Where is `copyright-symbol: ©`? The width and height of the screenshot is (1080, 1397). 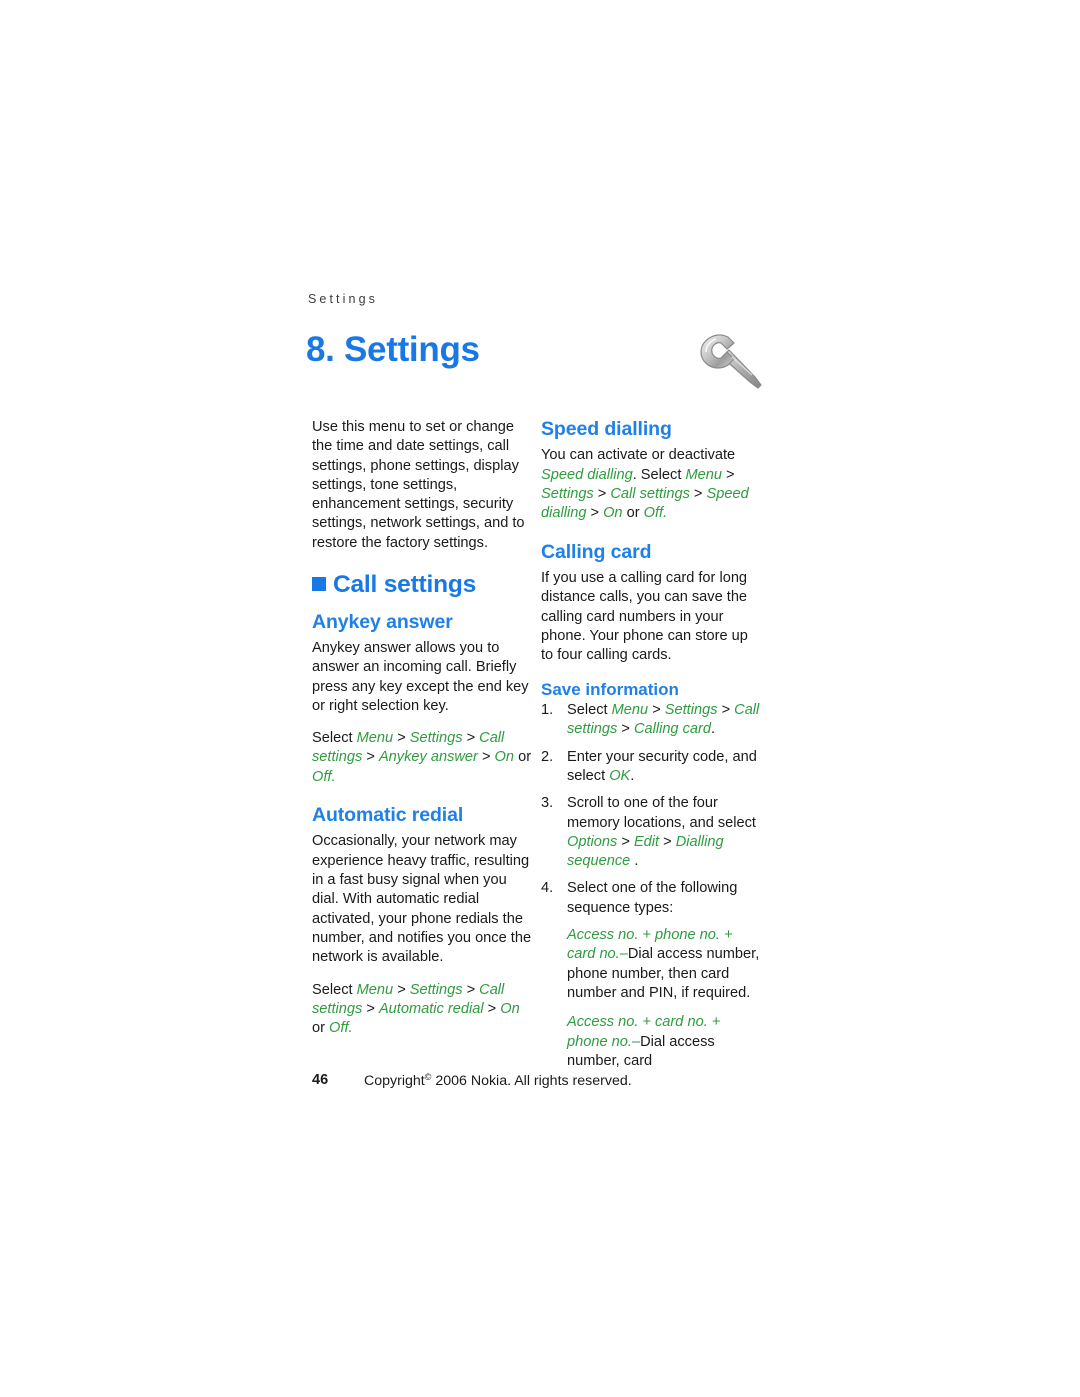 copyright-symbol: © is located at coordinates (428, 1077).